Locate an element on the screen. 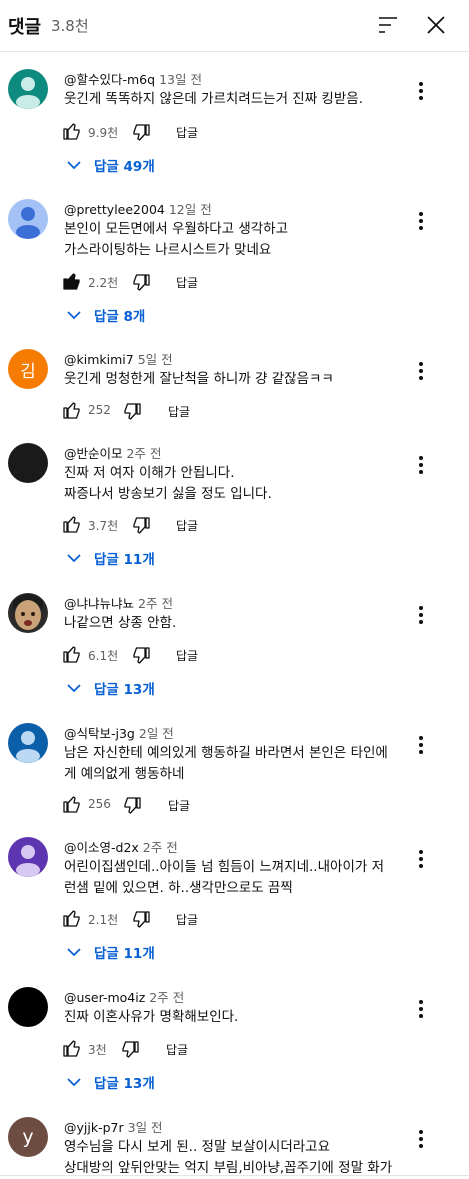  comment-text: 나같으면 상종 안함. is located at coordinates (120, 623).